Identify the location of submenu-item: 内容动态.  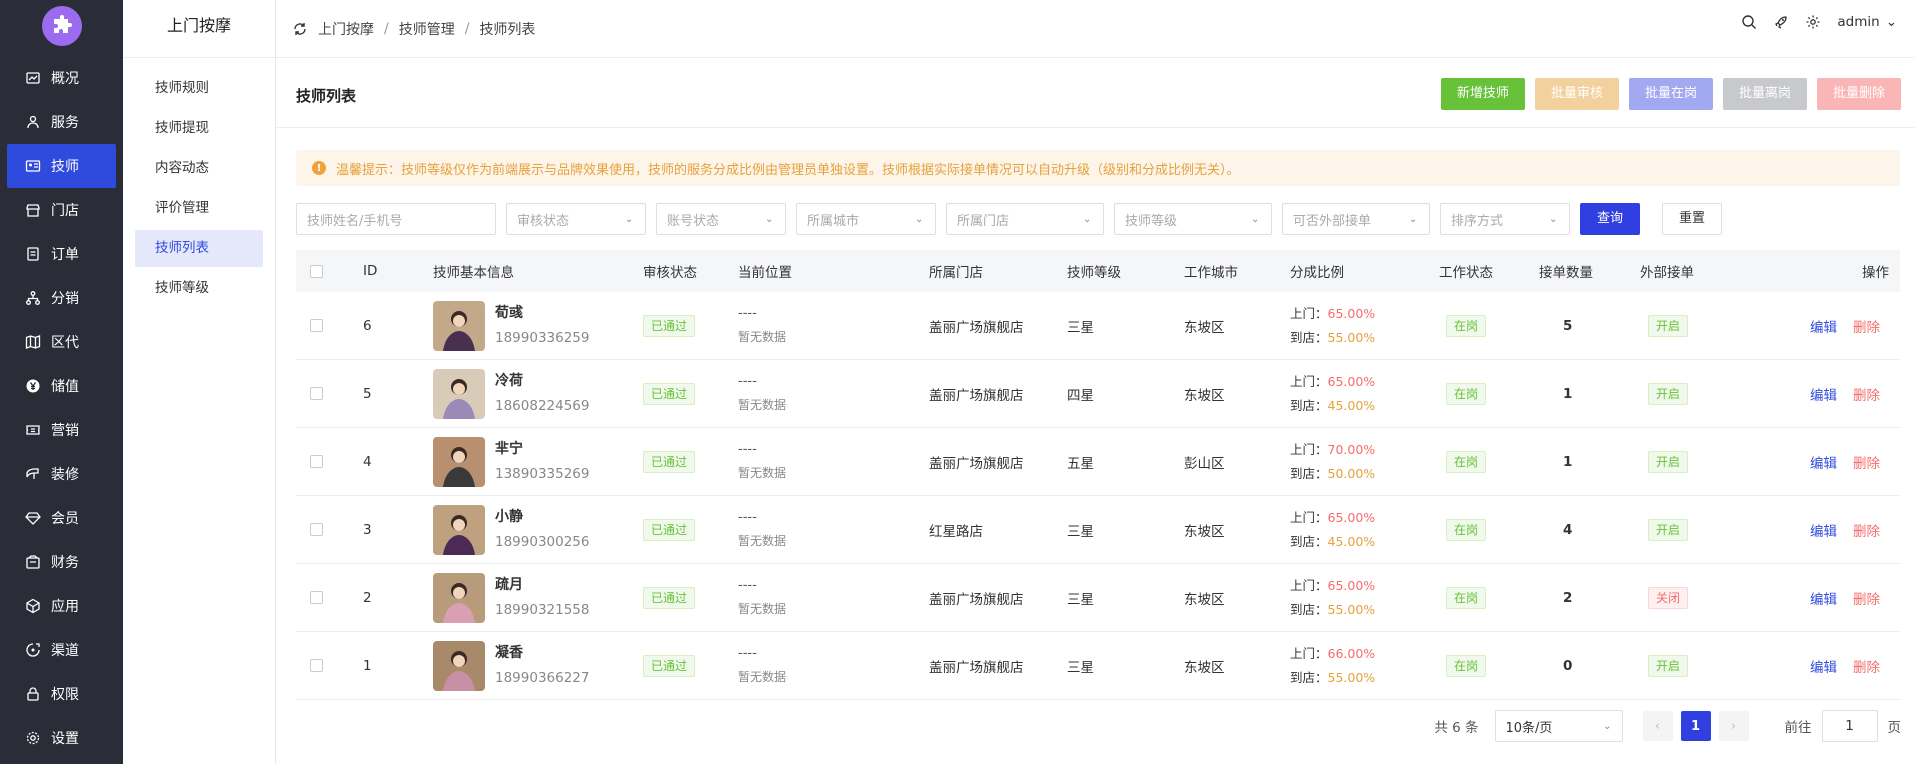
(199, 168).